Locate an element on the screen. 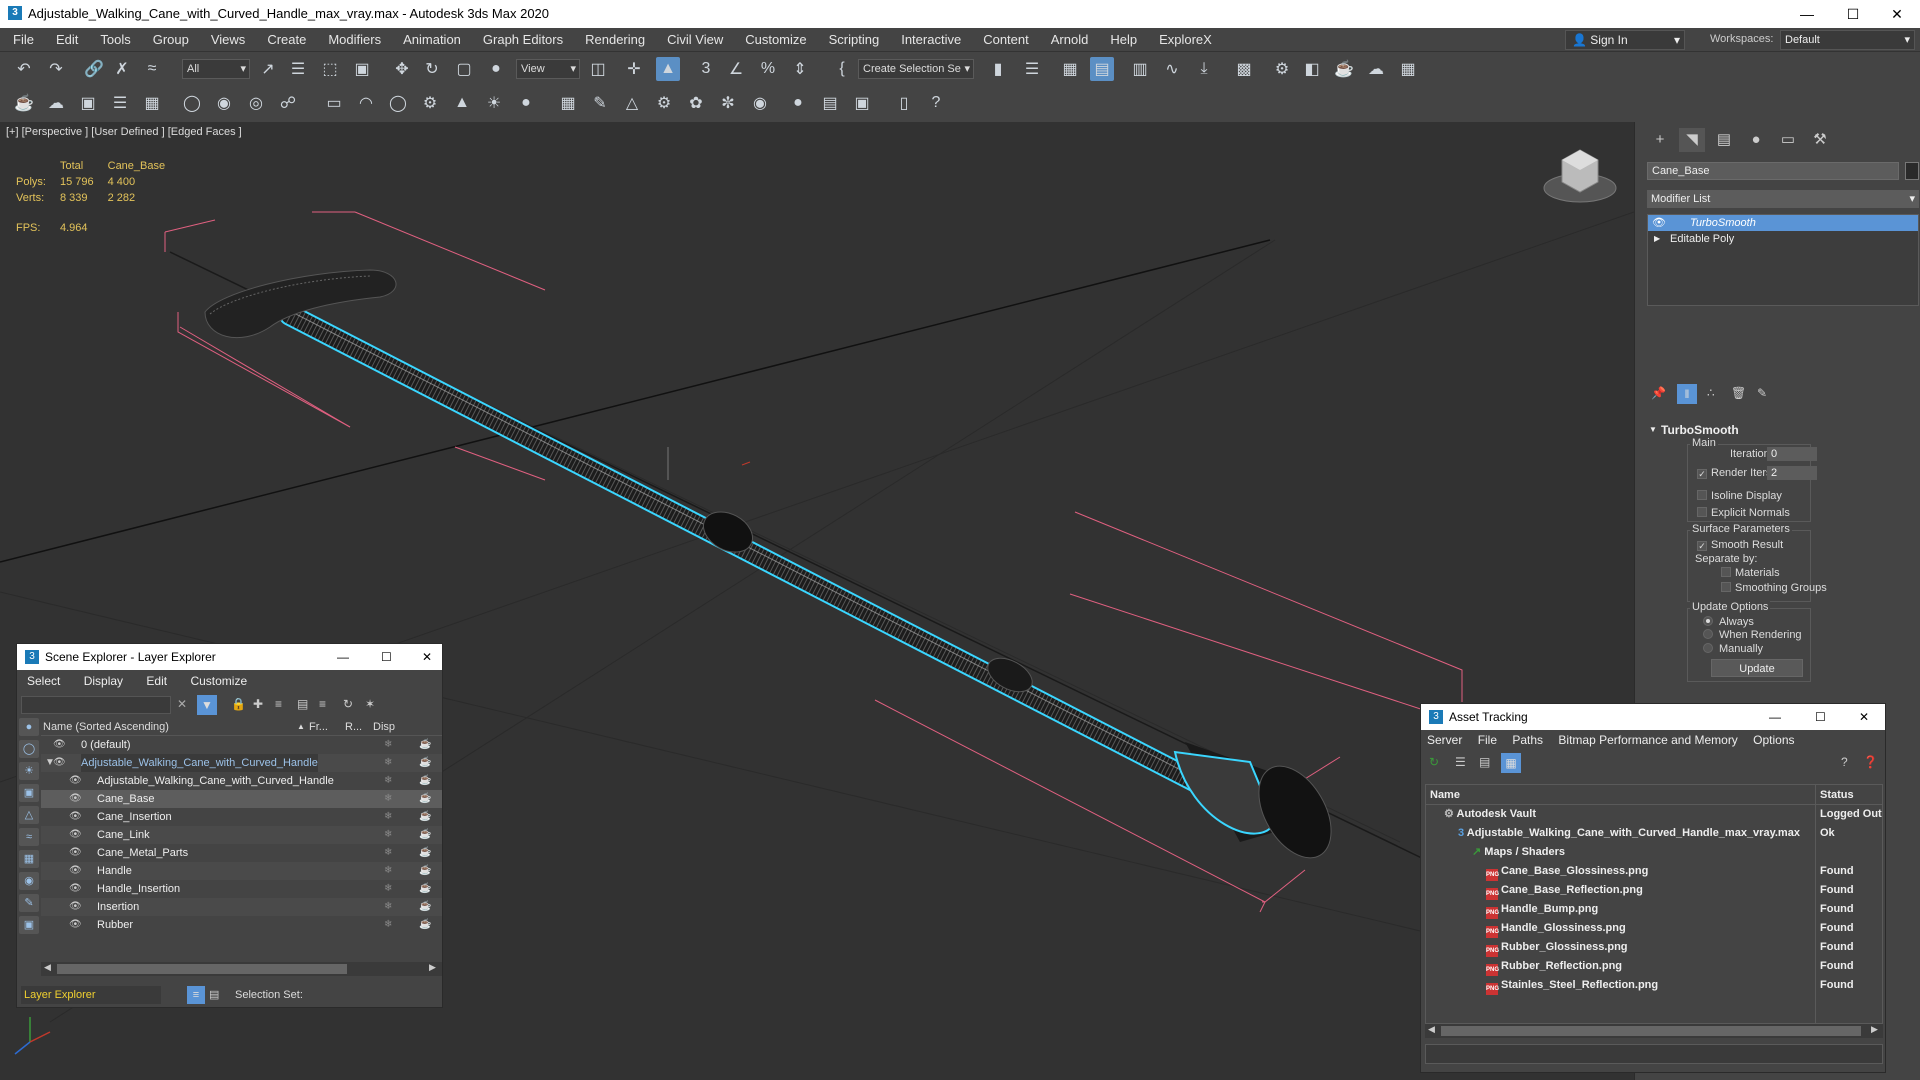 This screenshot has width=1920, height=1080. asset-horizontal-scrollbar: ◀ ▶ is located at coordinates (1654, 1031).